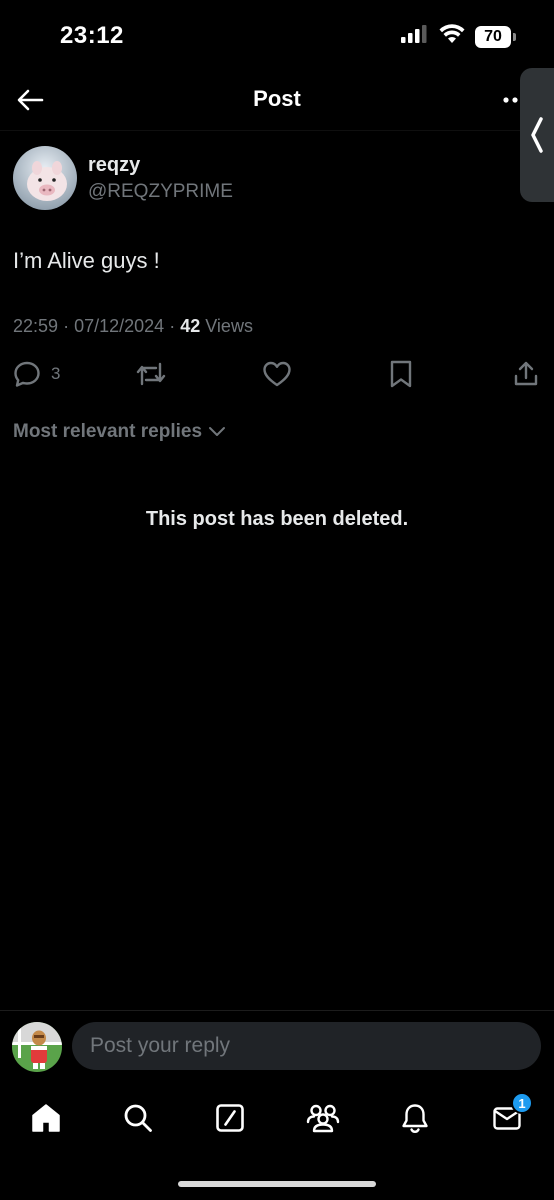 The height and width of the screenshot is (1200, 554). I want to click on repost-button, so click(151, 374).